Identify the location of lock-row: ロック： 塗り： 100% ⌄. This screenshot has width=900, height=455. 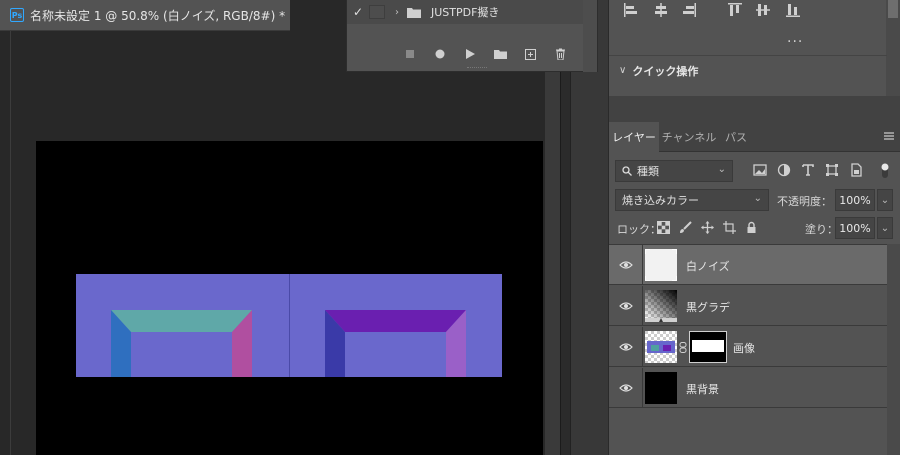
(754, 228).